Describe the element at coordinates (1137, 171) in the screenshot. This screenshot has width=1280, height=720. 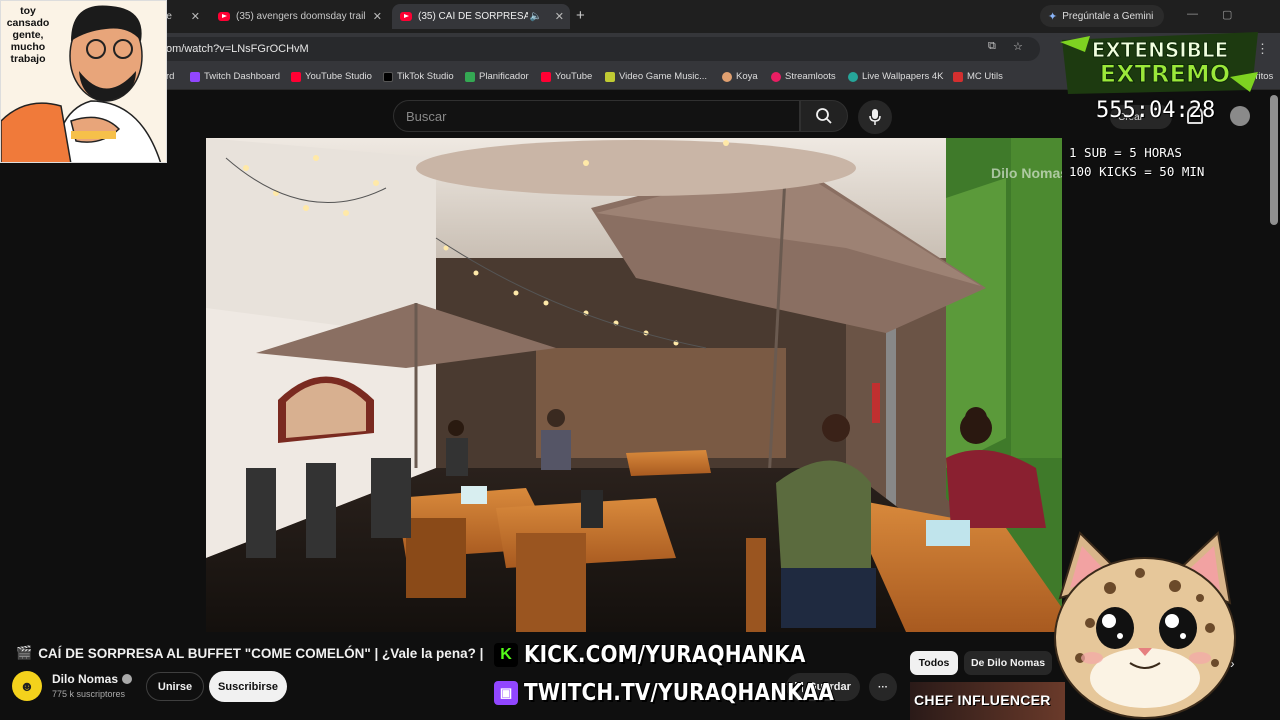
I see `rule-kicks: 100 KICKS = 50 MIN` at that location.